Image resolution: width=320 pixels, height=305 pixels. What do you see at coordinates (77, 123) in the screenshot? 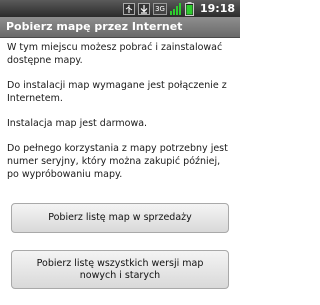
I see `info-paragraph: Instalacja map jest darmowa.` at bounding box center [77, 123].